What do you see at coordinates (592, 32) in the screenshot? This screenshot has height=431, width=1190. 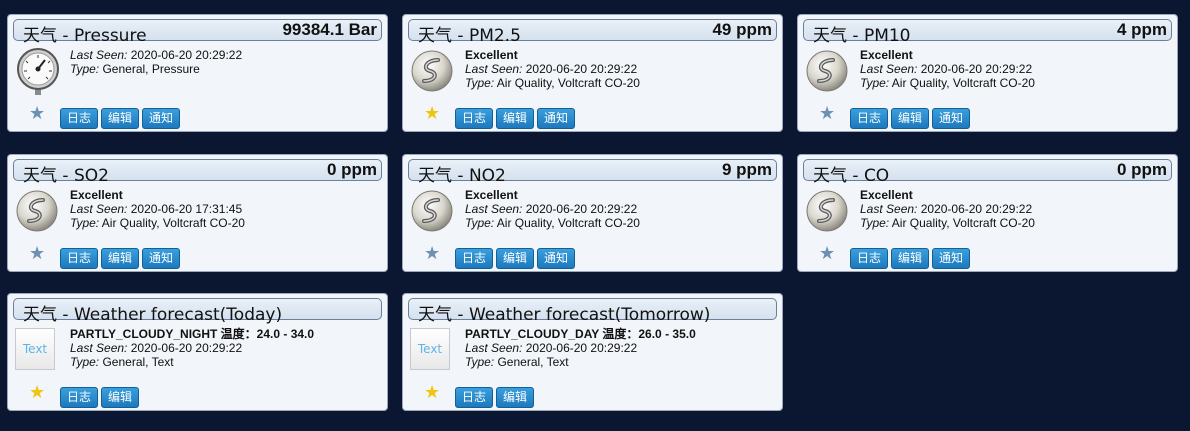 I see `card-titlebar: 天气 - PM2.5 49 ppm` at bounding box center [592, 32].